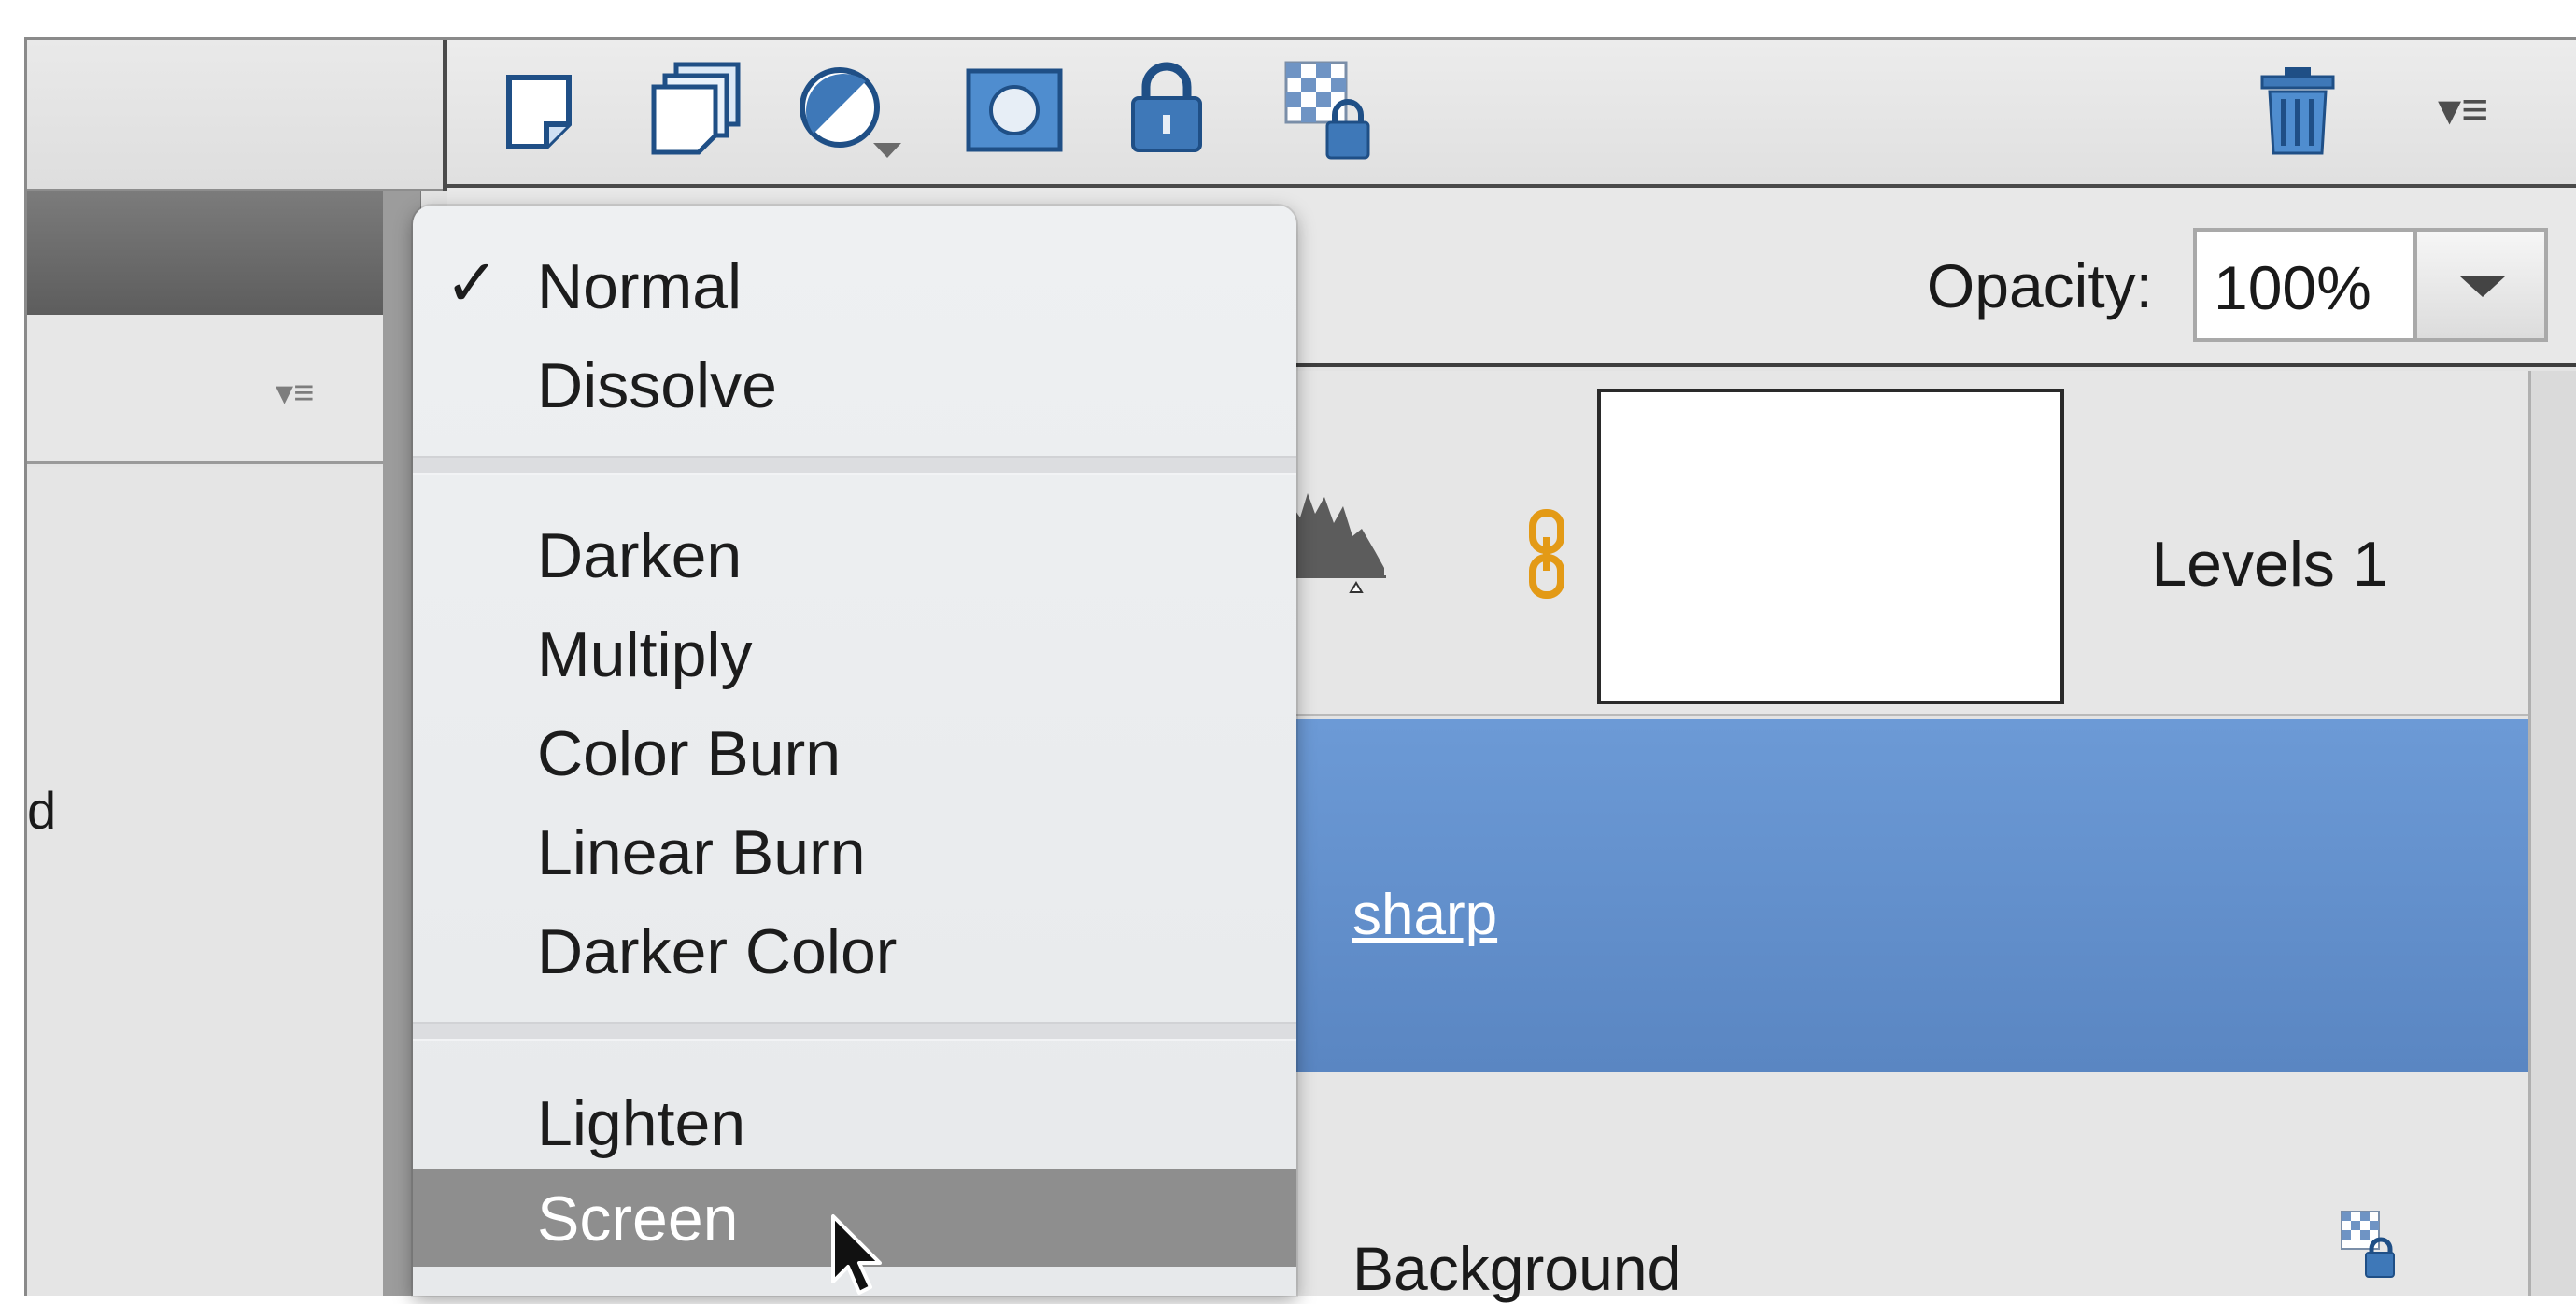  I want to click on layer-name-levels: Levels 1, so click(2269, 565).